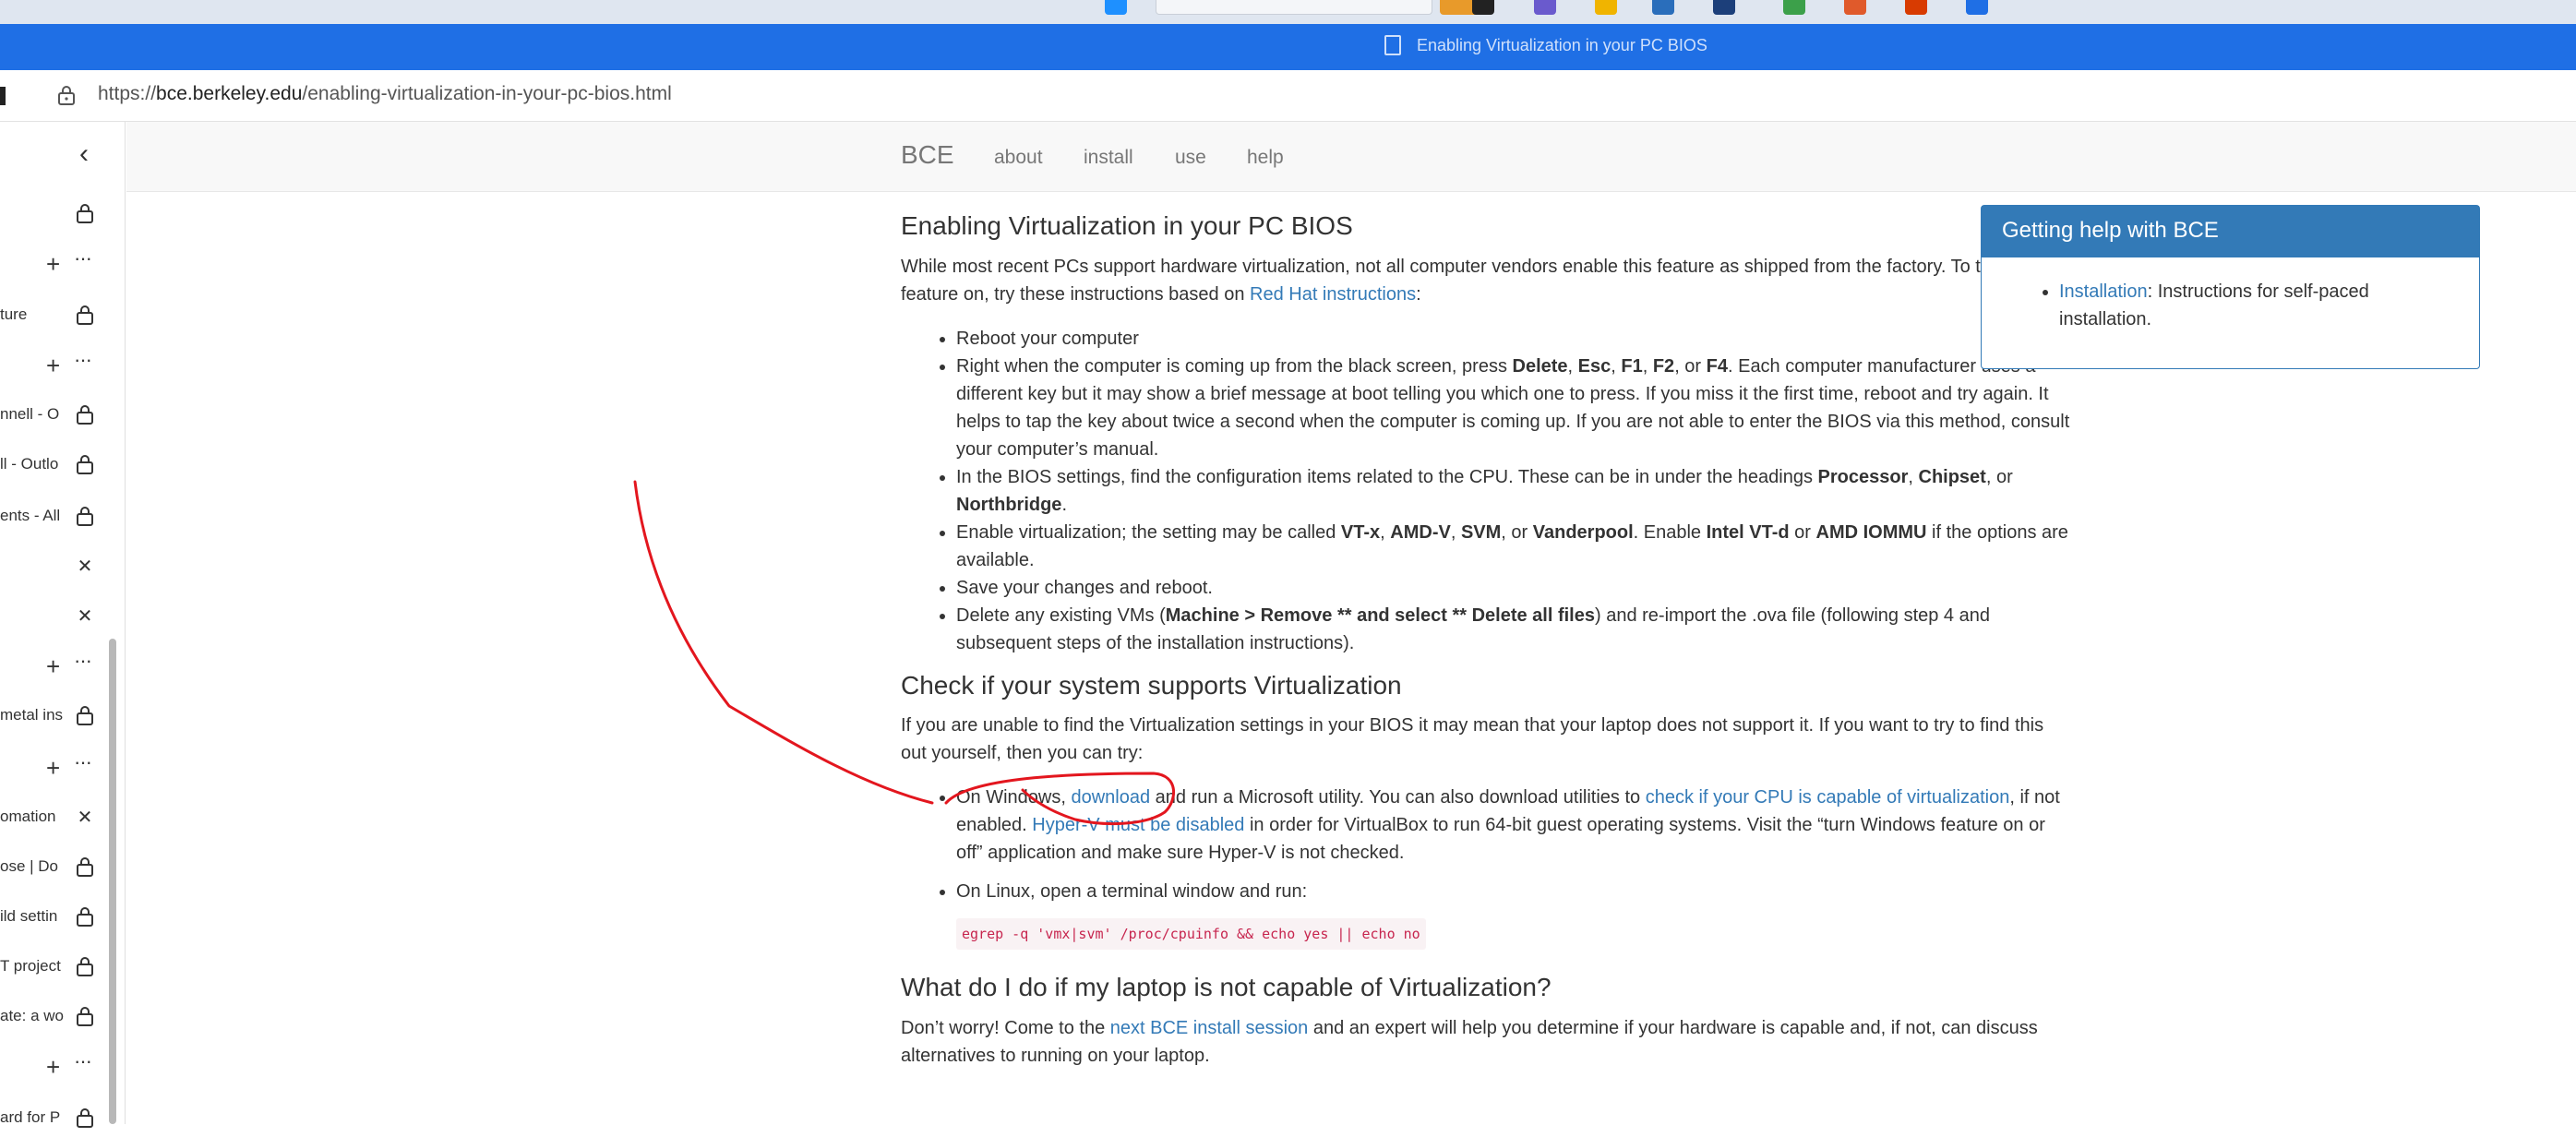  I want to click on installation-link: Installation, so click(2104, 291).